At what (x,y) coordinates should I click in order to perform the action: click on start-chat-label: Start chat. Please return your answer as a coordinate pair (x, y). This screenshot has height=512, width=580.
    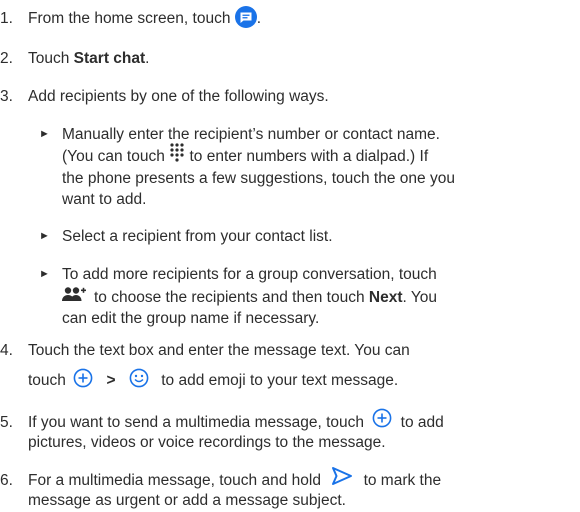
    Looking at the image, I should click on (109, 58).